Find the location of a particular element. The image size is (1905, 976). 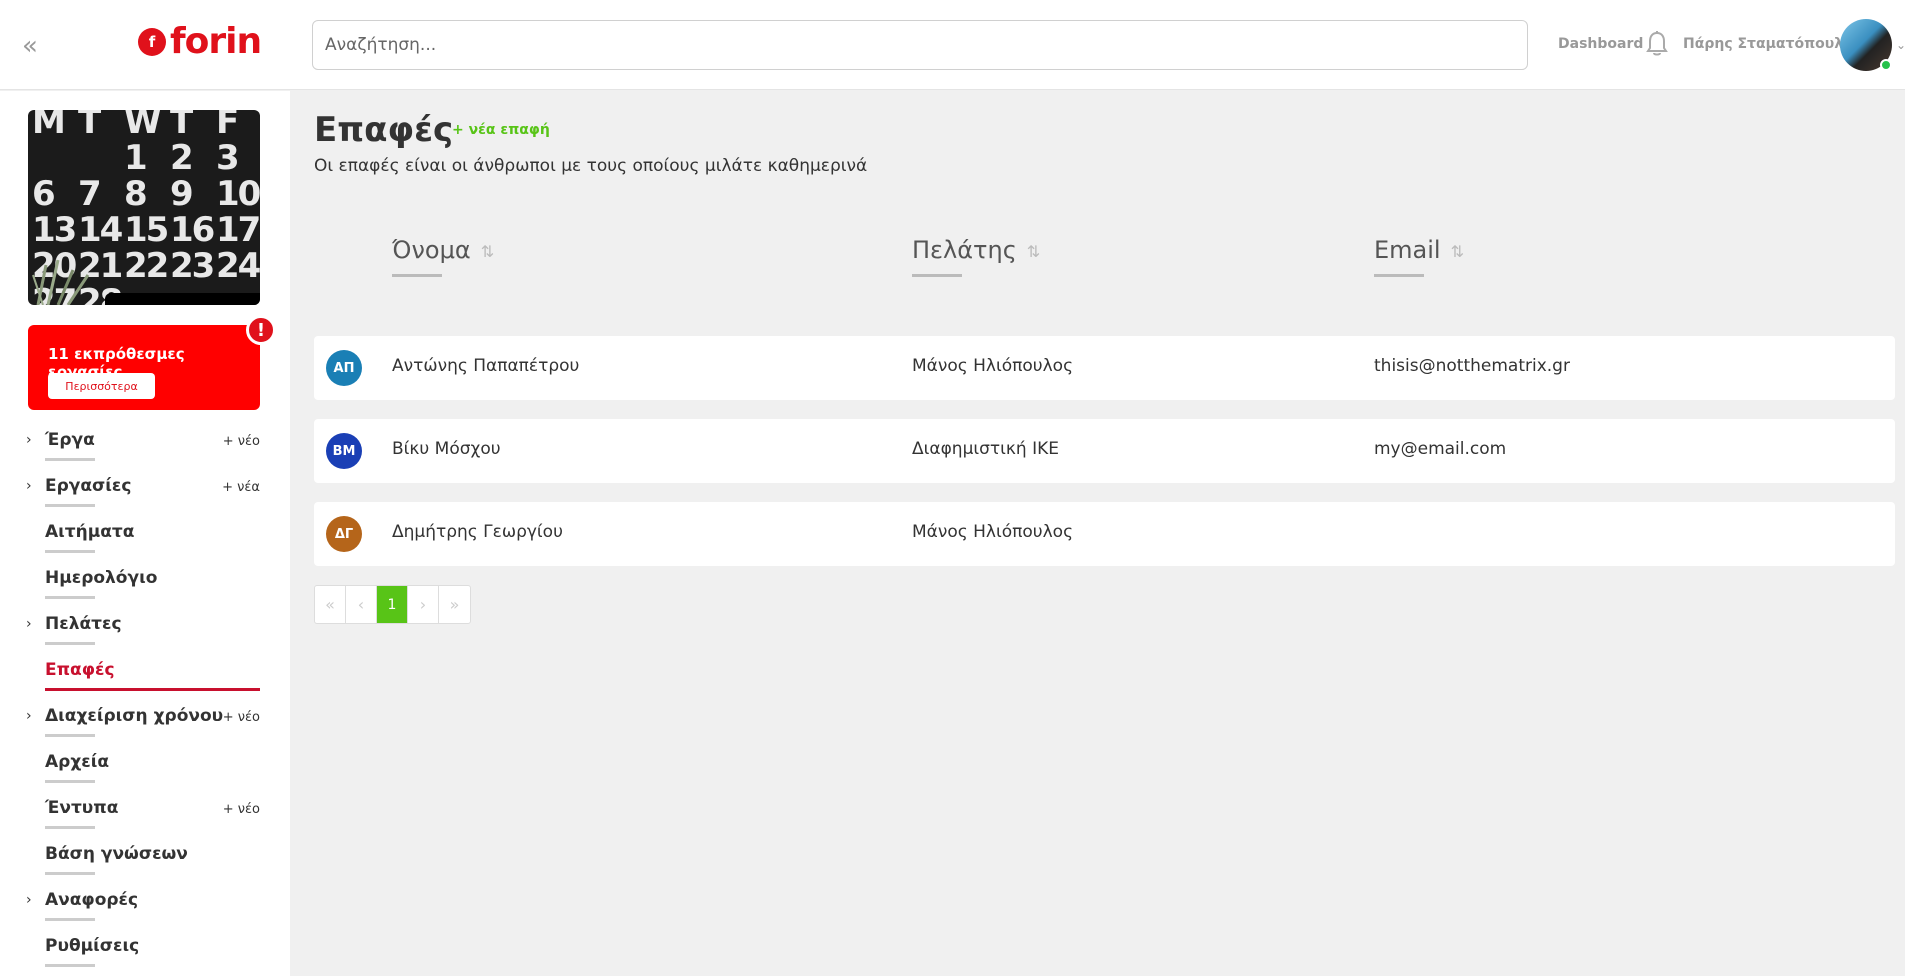

column-header-client: Πελάτης ⇅ is located at coordinates (976, 250).